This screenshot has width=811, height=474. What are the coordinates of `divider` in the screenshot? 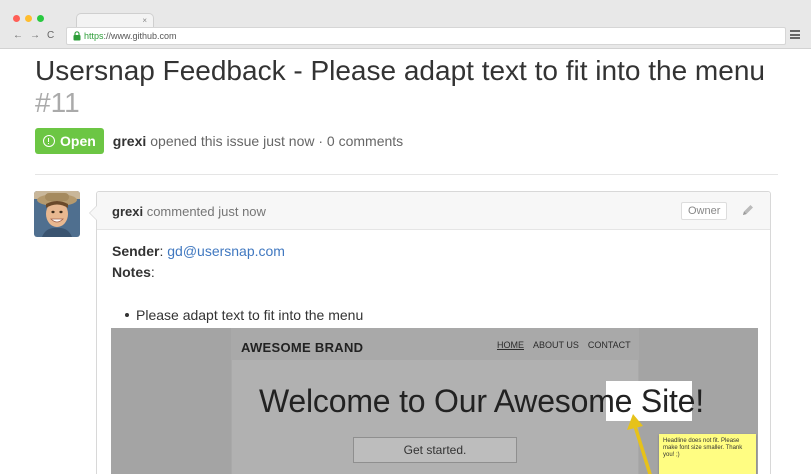 It's located at (406, 174).